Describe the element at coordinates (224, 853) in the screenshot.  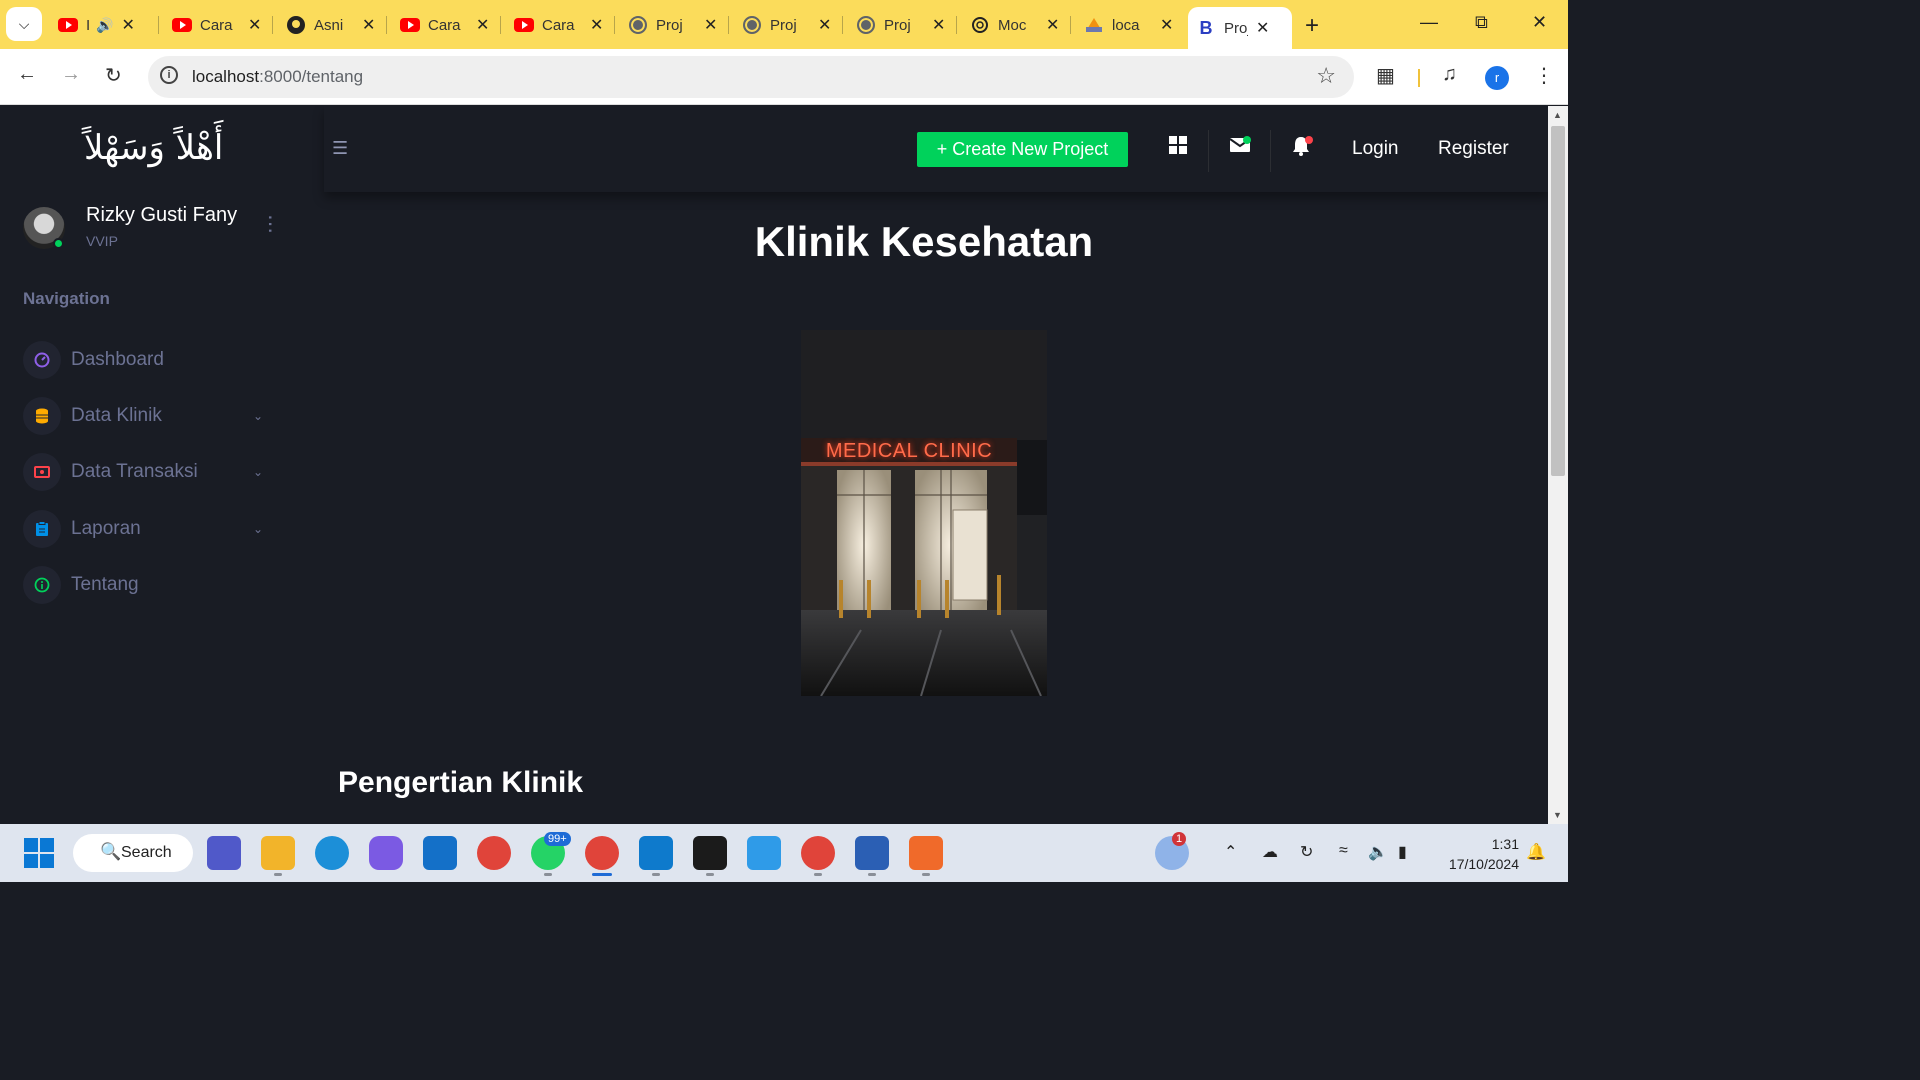
I see `teams-icon` at that location.